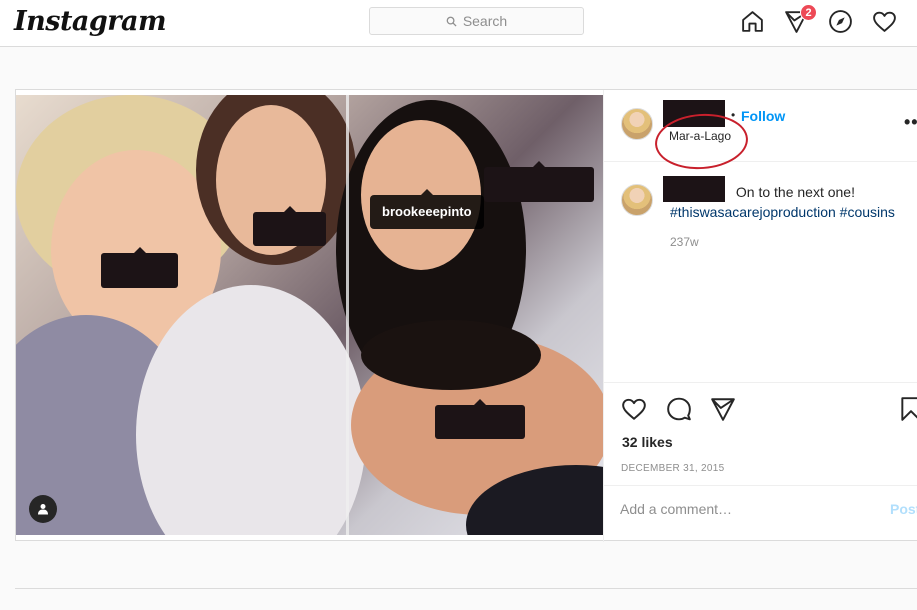  Describe the element at coordinates (795, 192) in the screenshot. I see `caption-text: On to the next one!` at that location.